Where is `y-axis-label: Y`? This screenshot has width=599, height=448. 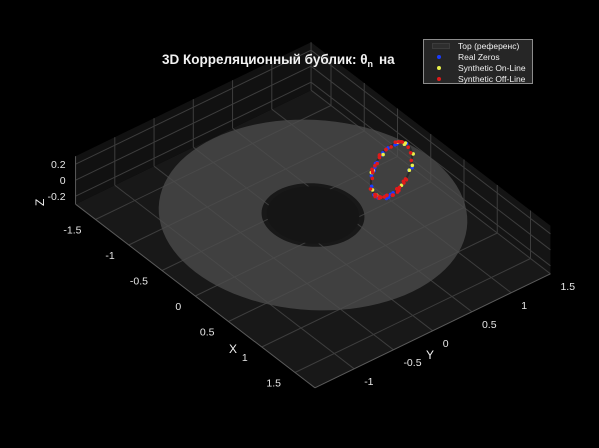 y-axis-label: Y is located at coordinates (430, 355).